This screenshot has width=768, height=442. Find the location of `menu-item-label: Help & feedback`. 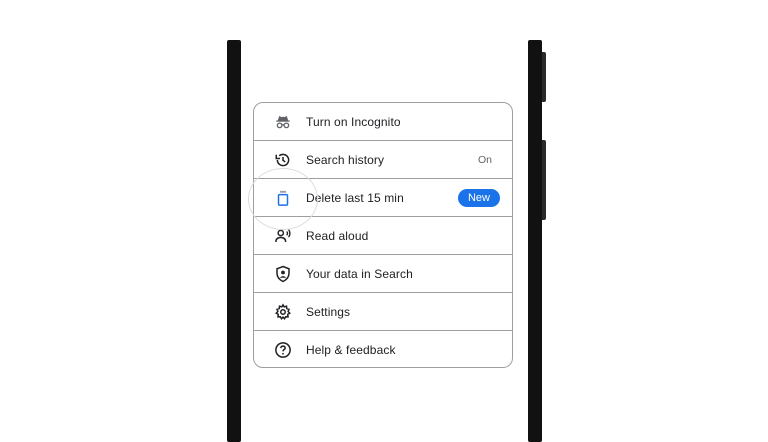

menu-item-label: Help & feedback is located at coordinates (351, 350).